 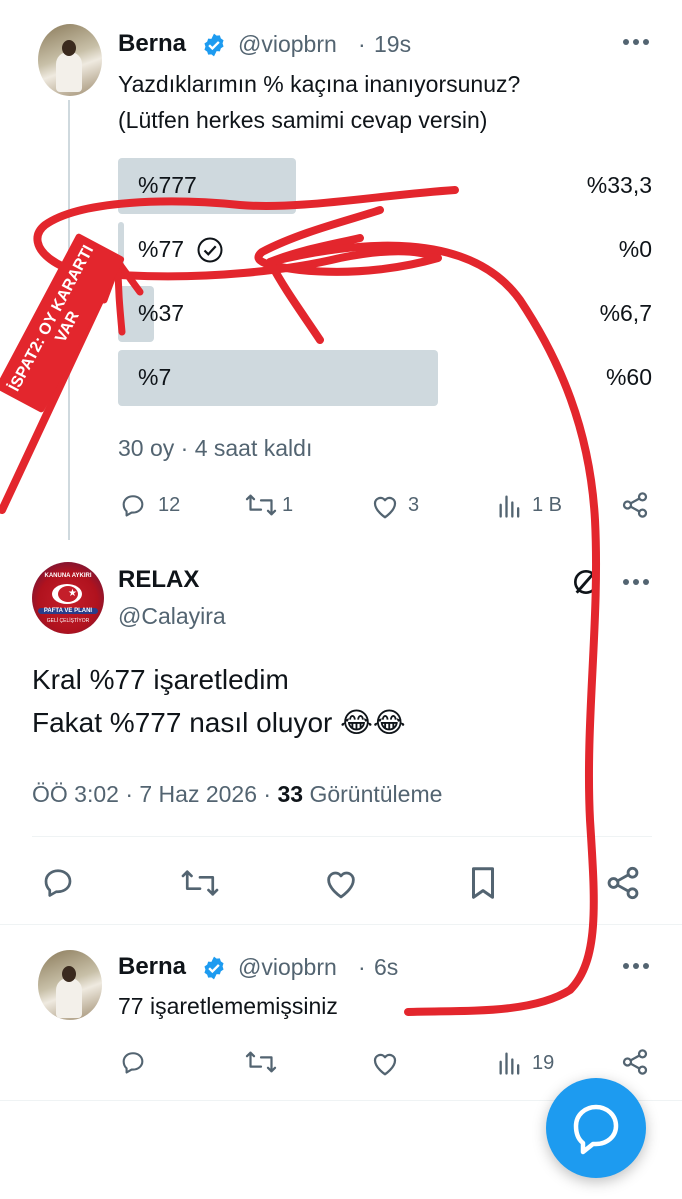 What do you see at coordinates (375, 794) in the screenshot?
I see `views-label: Görüntüleme` at bounding box center [375, 794].